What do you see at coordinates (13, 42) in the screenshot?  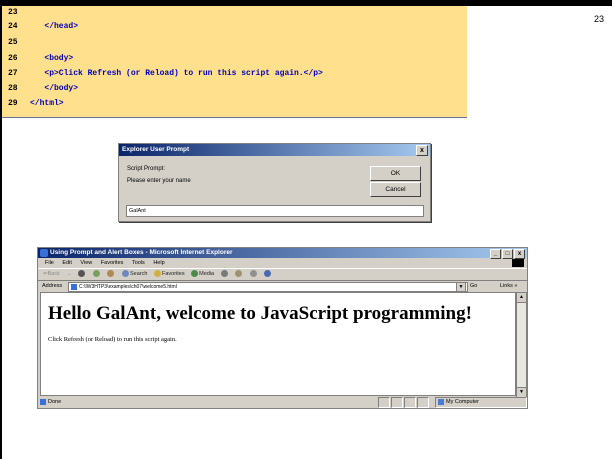 I see `code-line: 25` at bounding box center [13, 42].